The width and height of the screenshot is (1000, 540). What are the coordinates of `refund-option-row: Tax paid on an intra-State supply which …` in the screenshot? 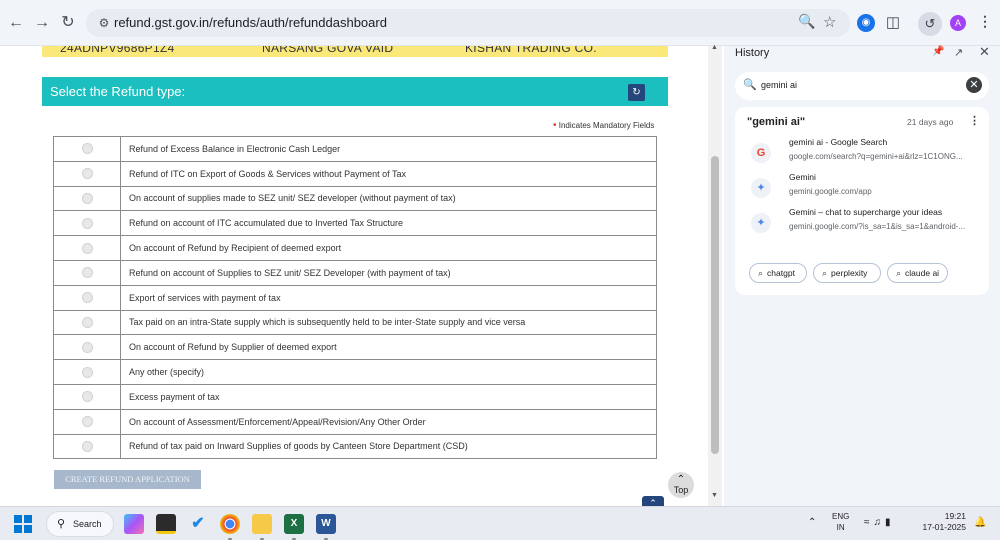 It's located at (355, 322).